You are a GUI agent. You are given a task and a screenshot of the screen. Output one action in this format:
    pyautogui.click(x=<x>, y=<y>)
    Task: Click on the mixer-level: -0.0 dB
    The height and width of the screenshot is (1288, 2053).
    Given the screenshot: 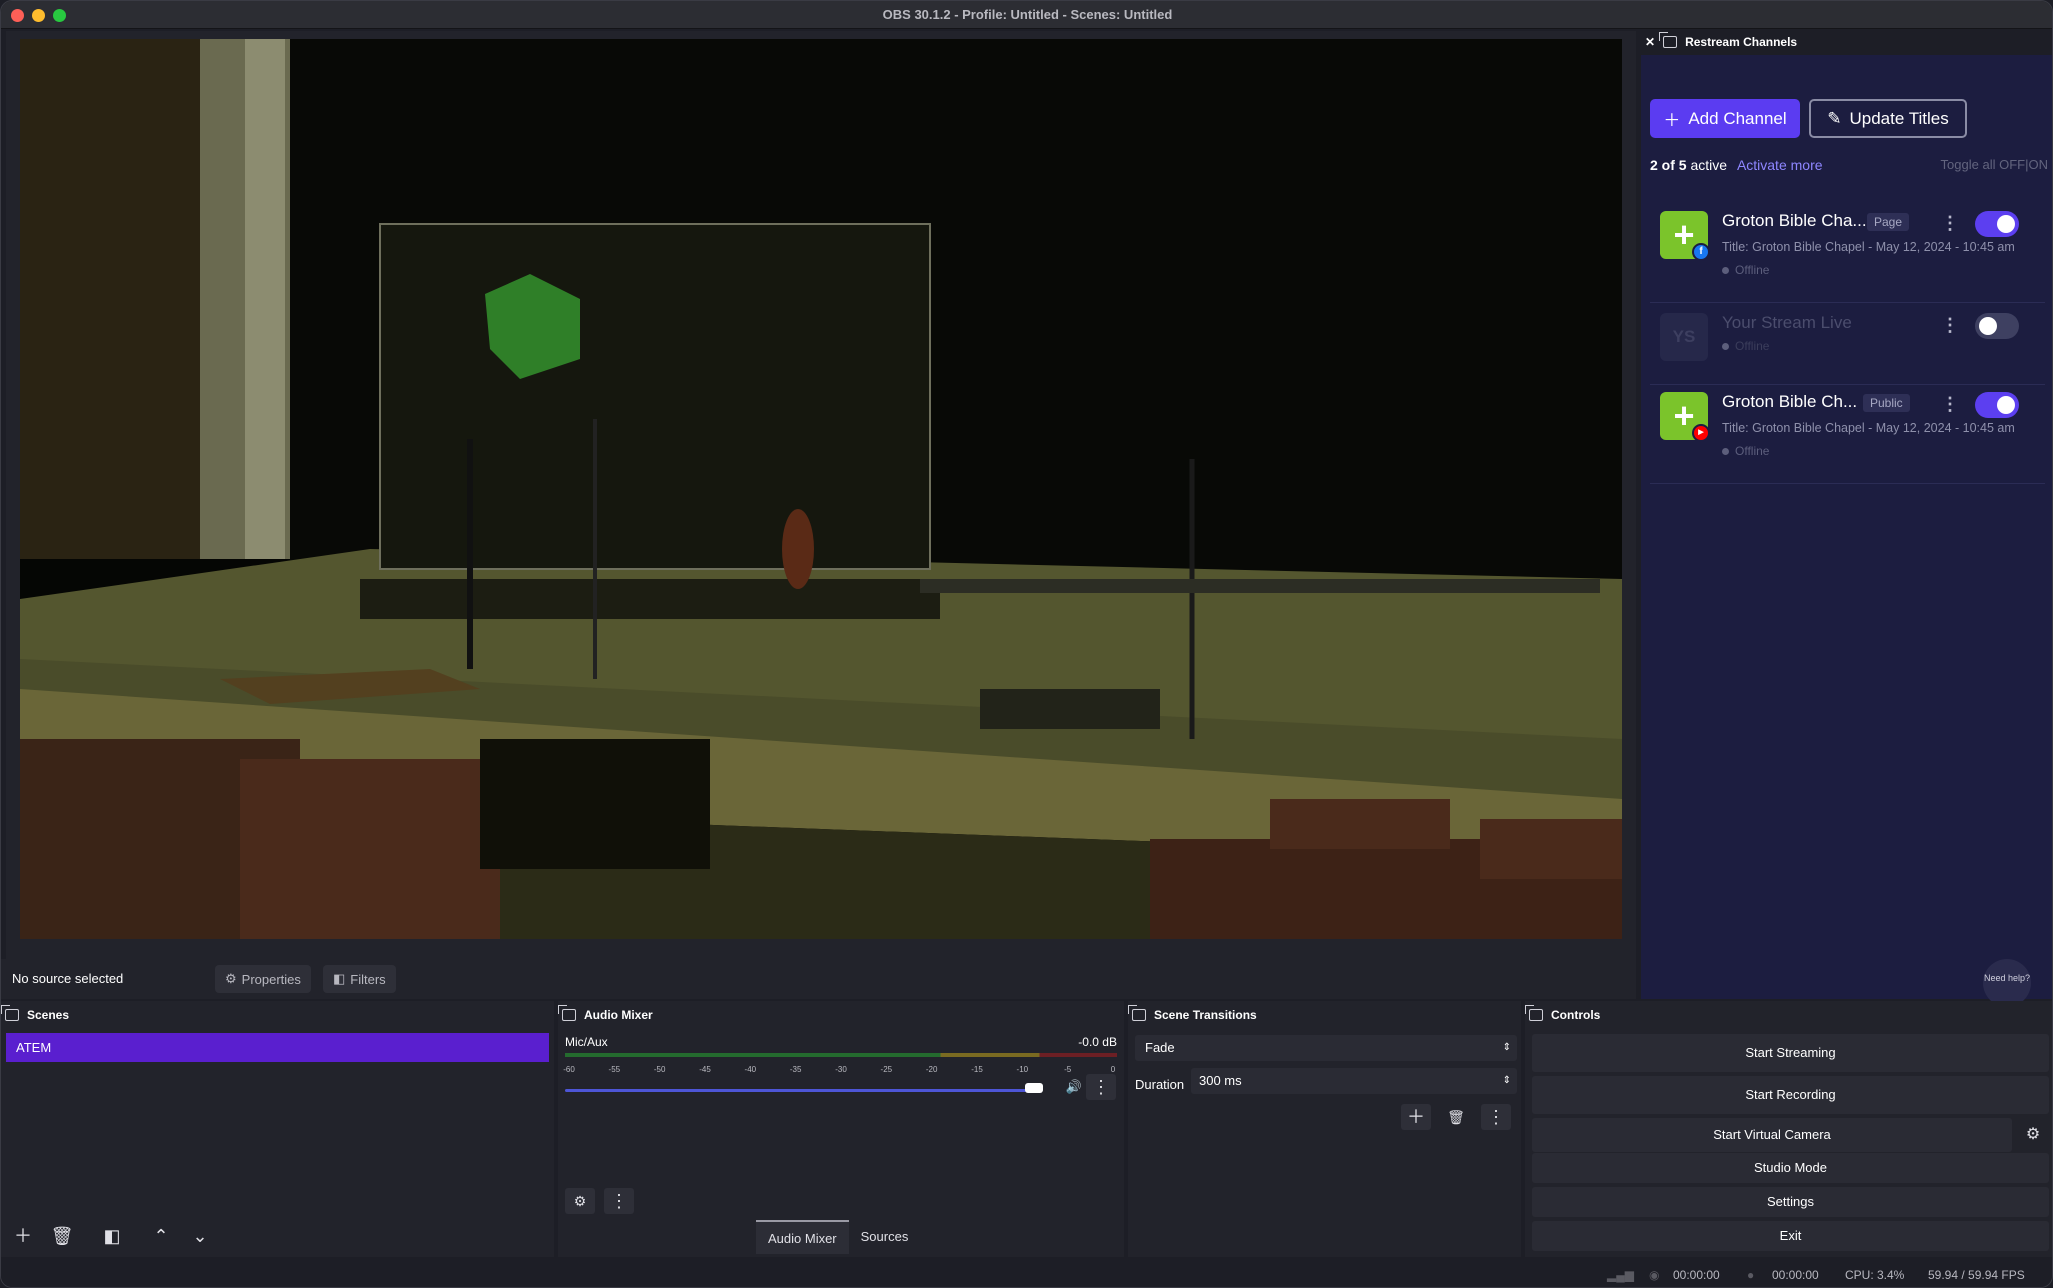 What is the action you would take?
    pyautogui.click(x=1097, y=1042)
    